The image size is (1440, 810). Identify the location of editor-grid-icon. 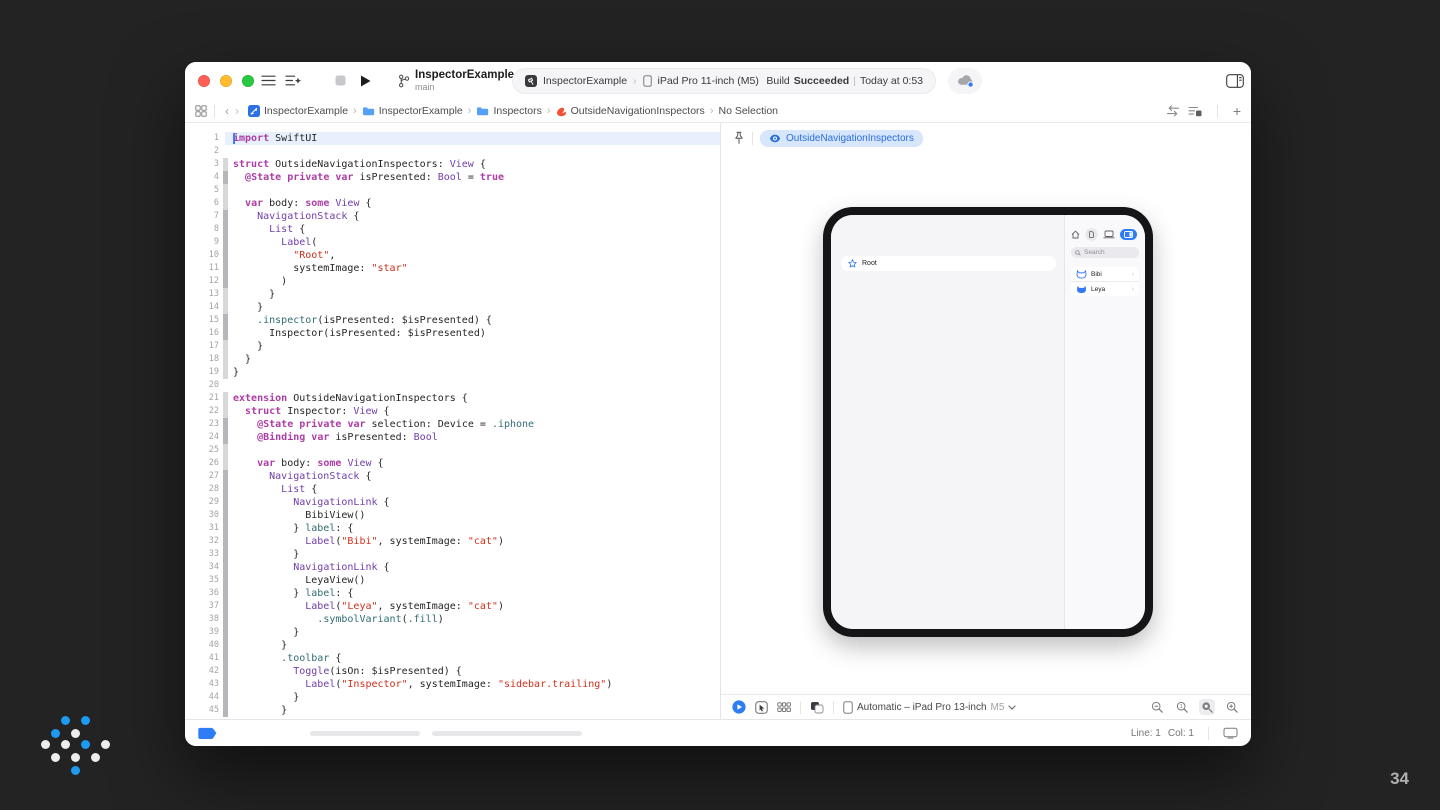
(201, 111).